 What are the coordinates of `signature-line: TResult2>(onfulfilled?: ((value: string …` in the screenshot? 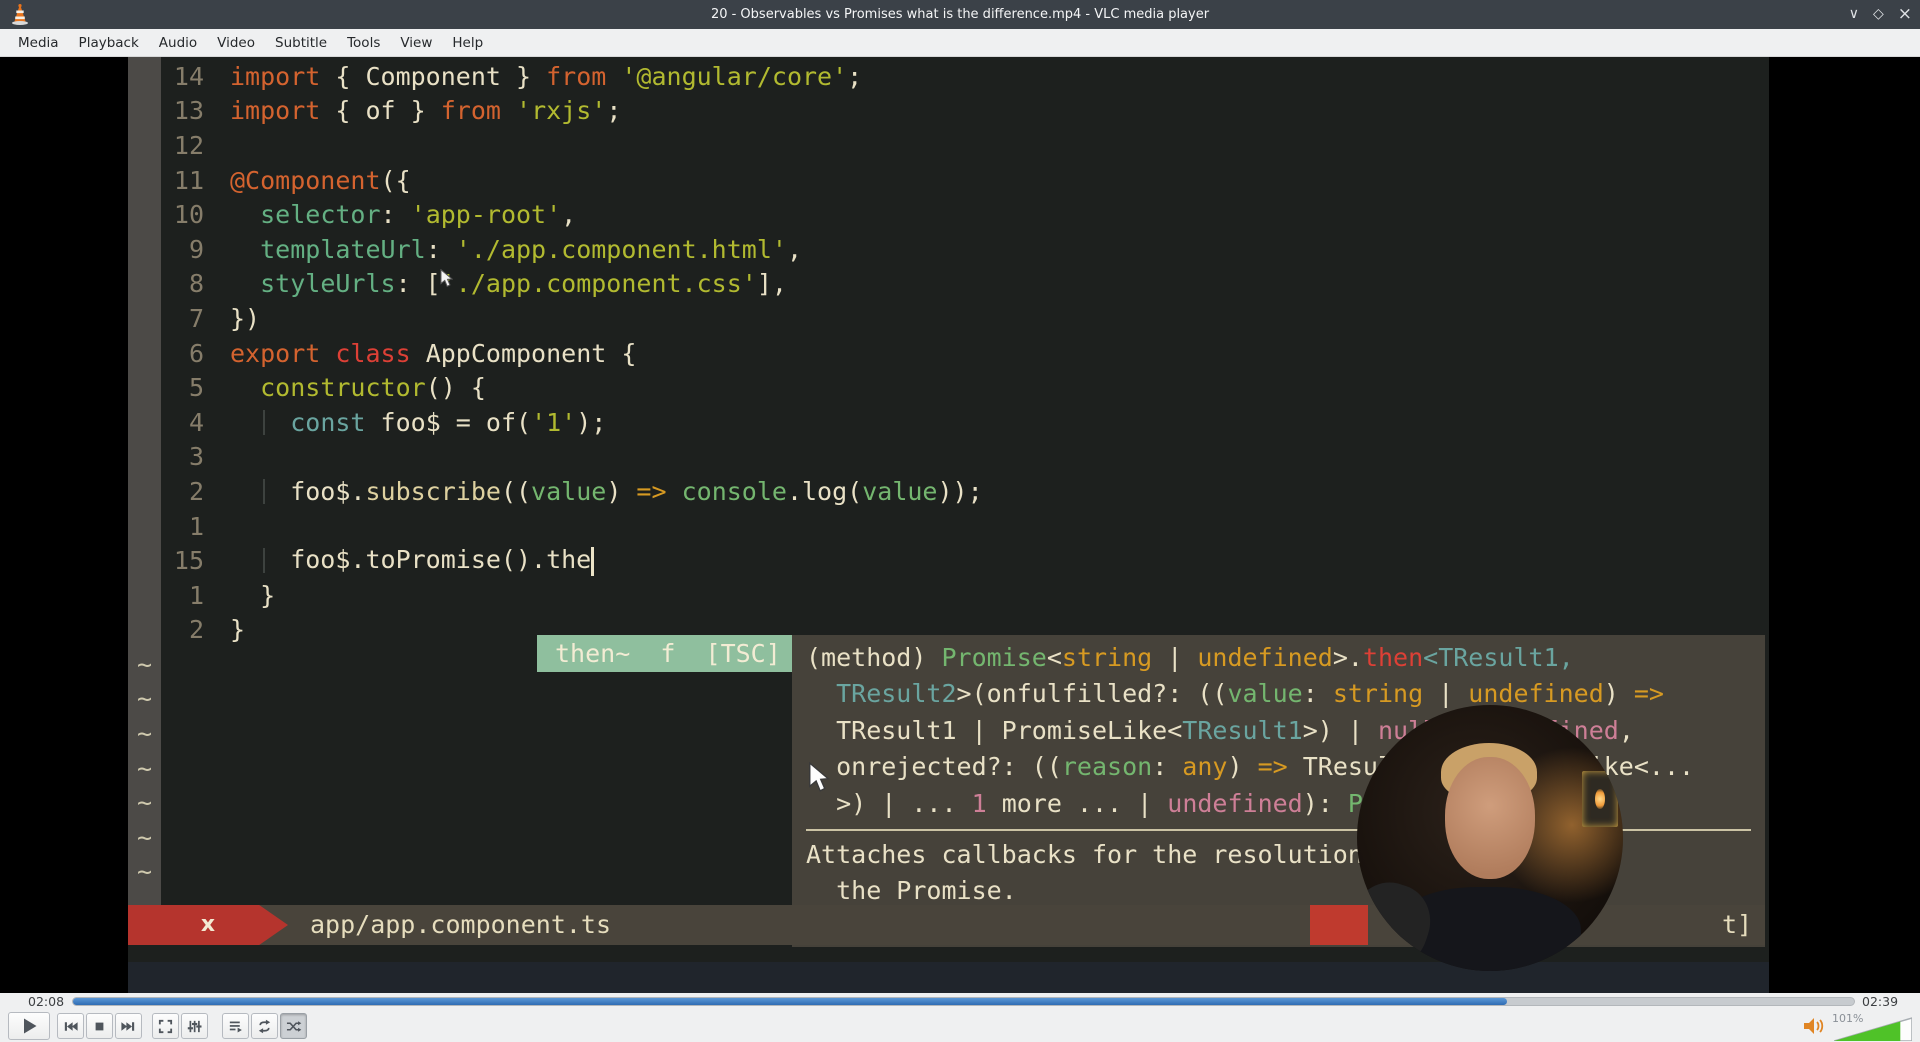 It's located at (1235, 694).